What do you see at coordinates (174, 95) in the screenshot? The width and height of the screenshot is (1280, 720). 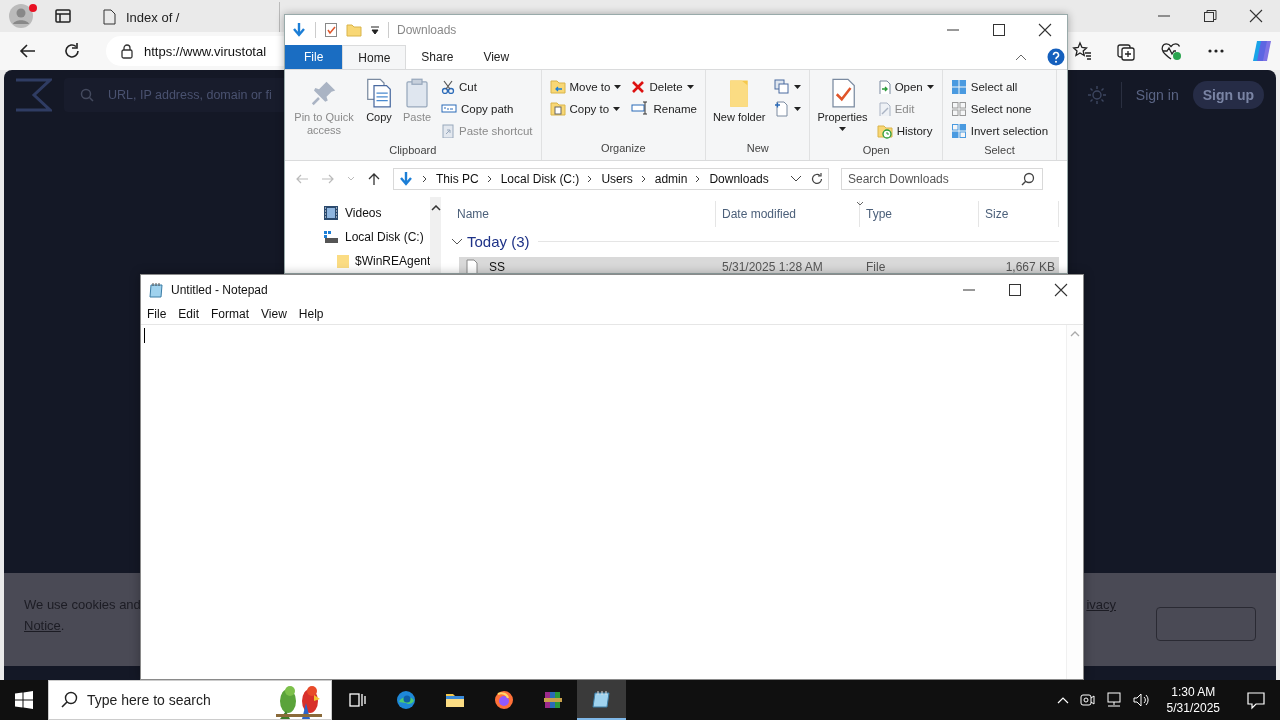 I see `search-field: URL, IP address, domain or fi` at bounding box center [174, 95].